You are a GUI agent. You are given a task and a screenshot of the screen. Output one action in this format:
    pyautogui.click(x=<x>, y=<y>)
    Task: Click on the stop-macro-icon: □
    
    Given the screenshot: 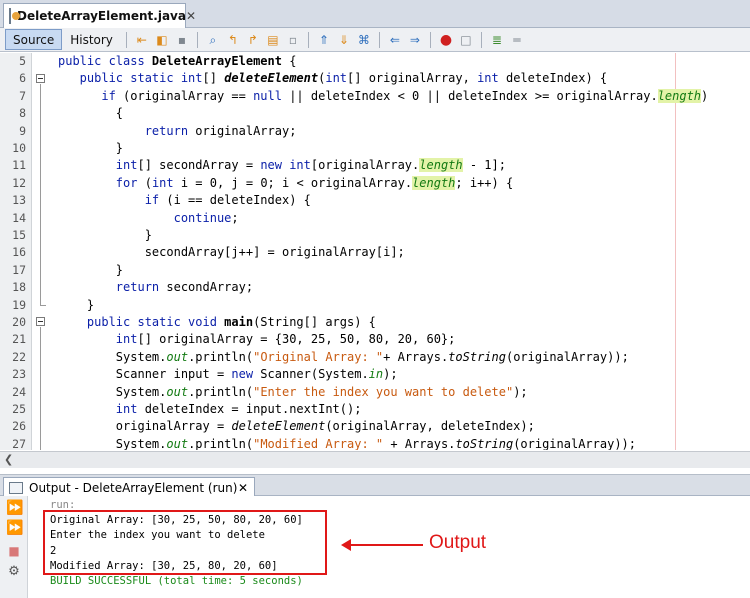 What is the action you would take?
    pyautogui.click(x=466, y=40)
    